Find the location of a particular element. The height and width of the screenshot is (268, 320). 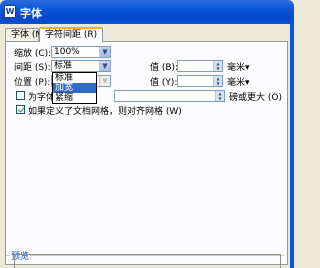

dropdown-option: 紧缩 is located at coordinates (74, 98).